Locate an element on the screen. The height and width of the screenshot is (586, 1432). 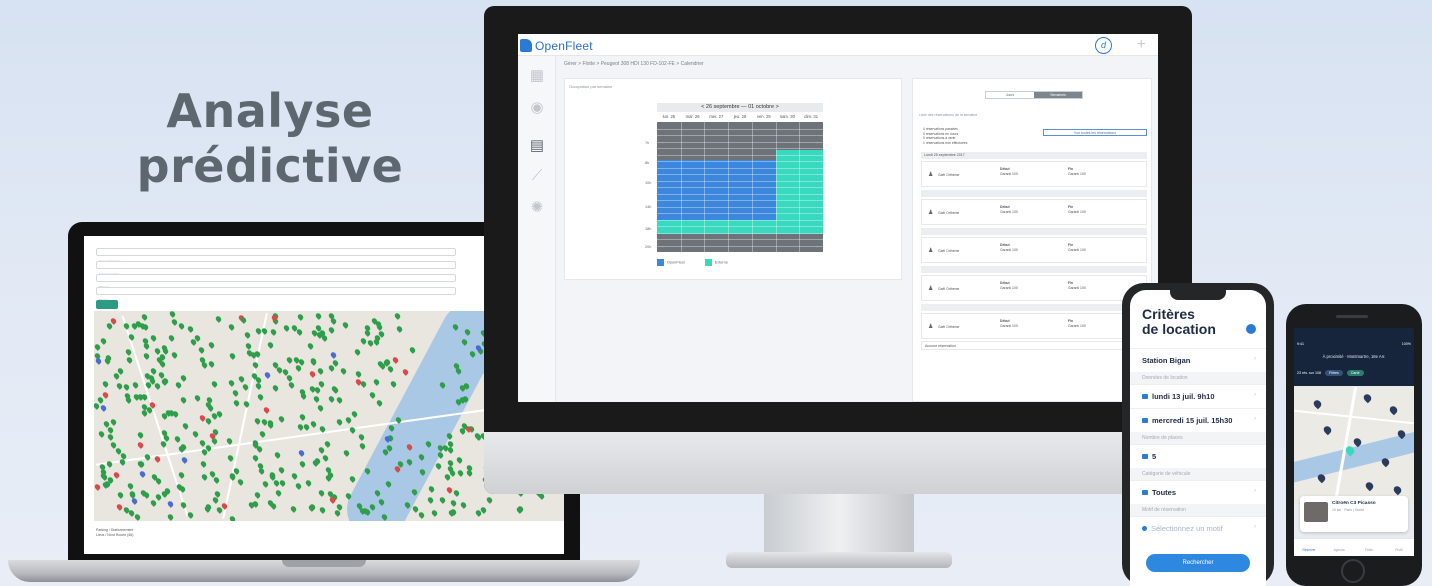
search-button: Rechercher is located at coordinates (1198, 563).